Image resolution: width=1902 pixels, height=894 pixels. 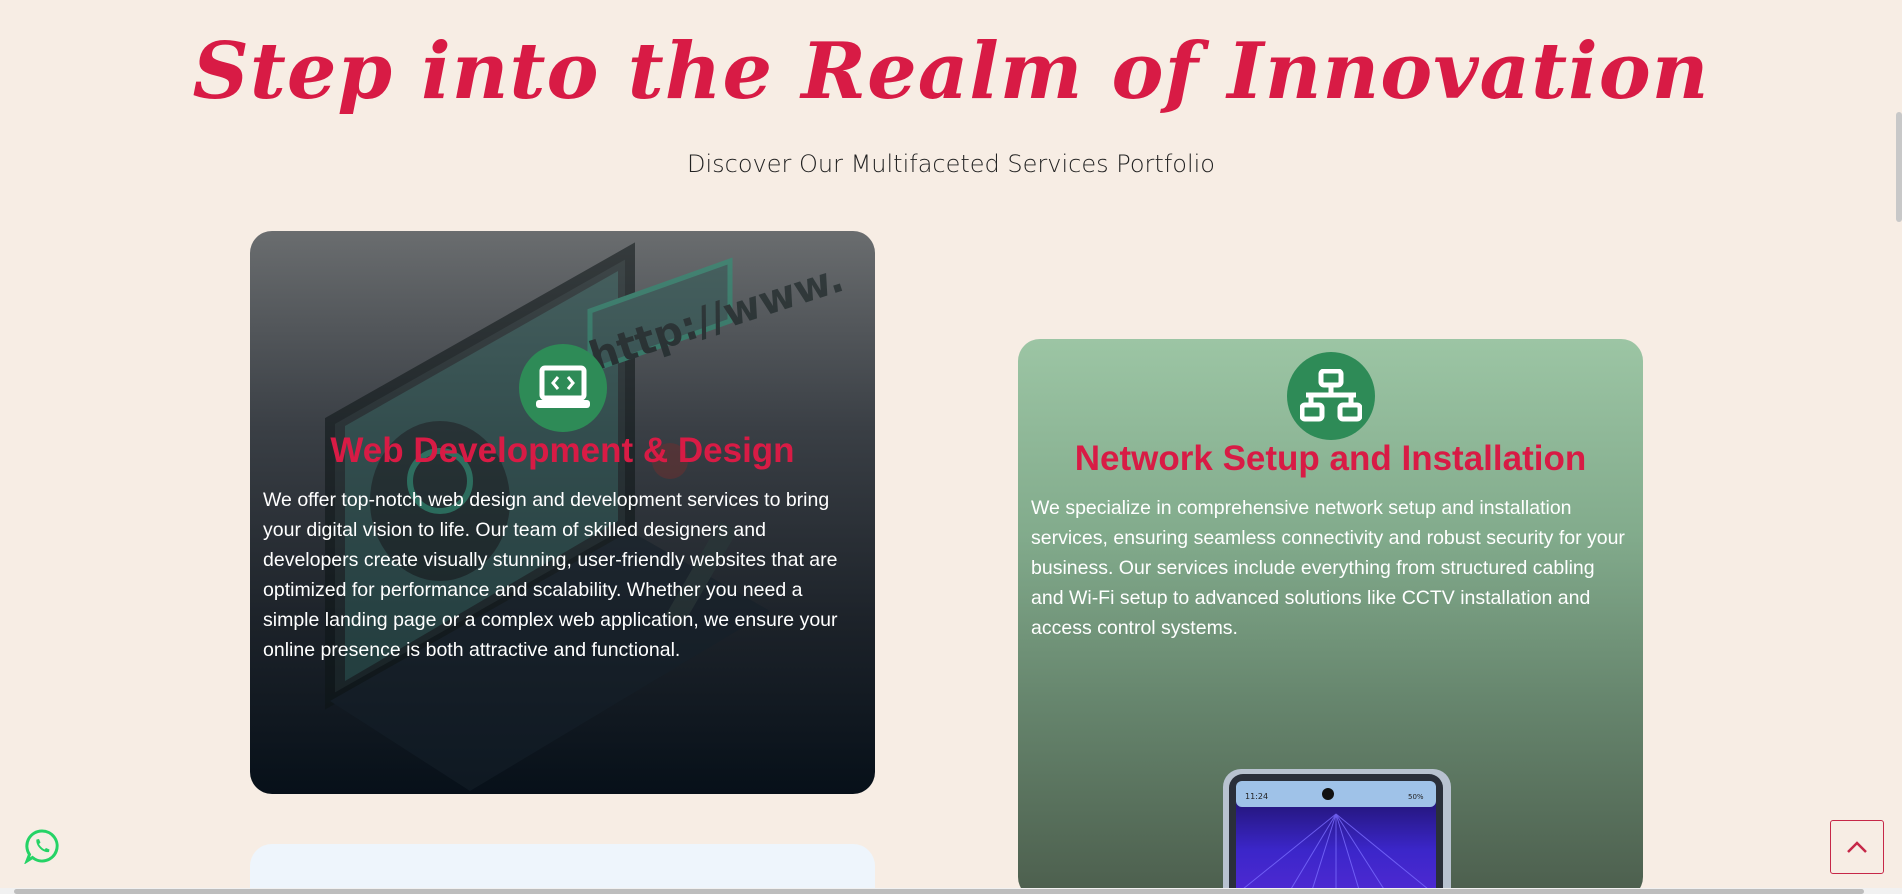 I want to click on scroll-to-top-button, so click(x=1857, y=847).